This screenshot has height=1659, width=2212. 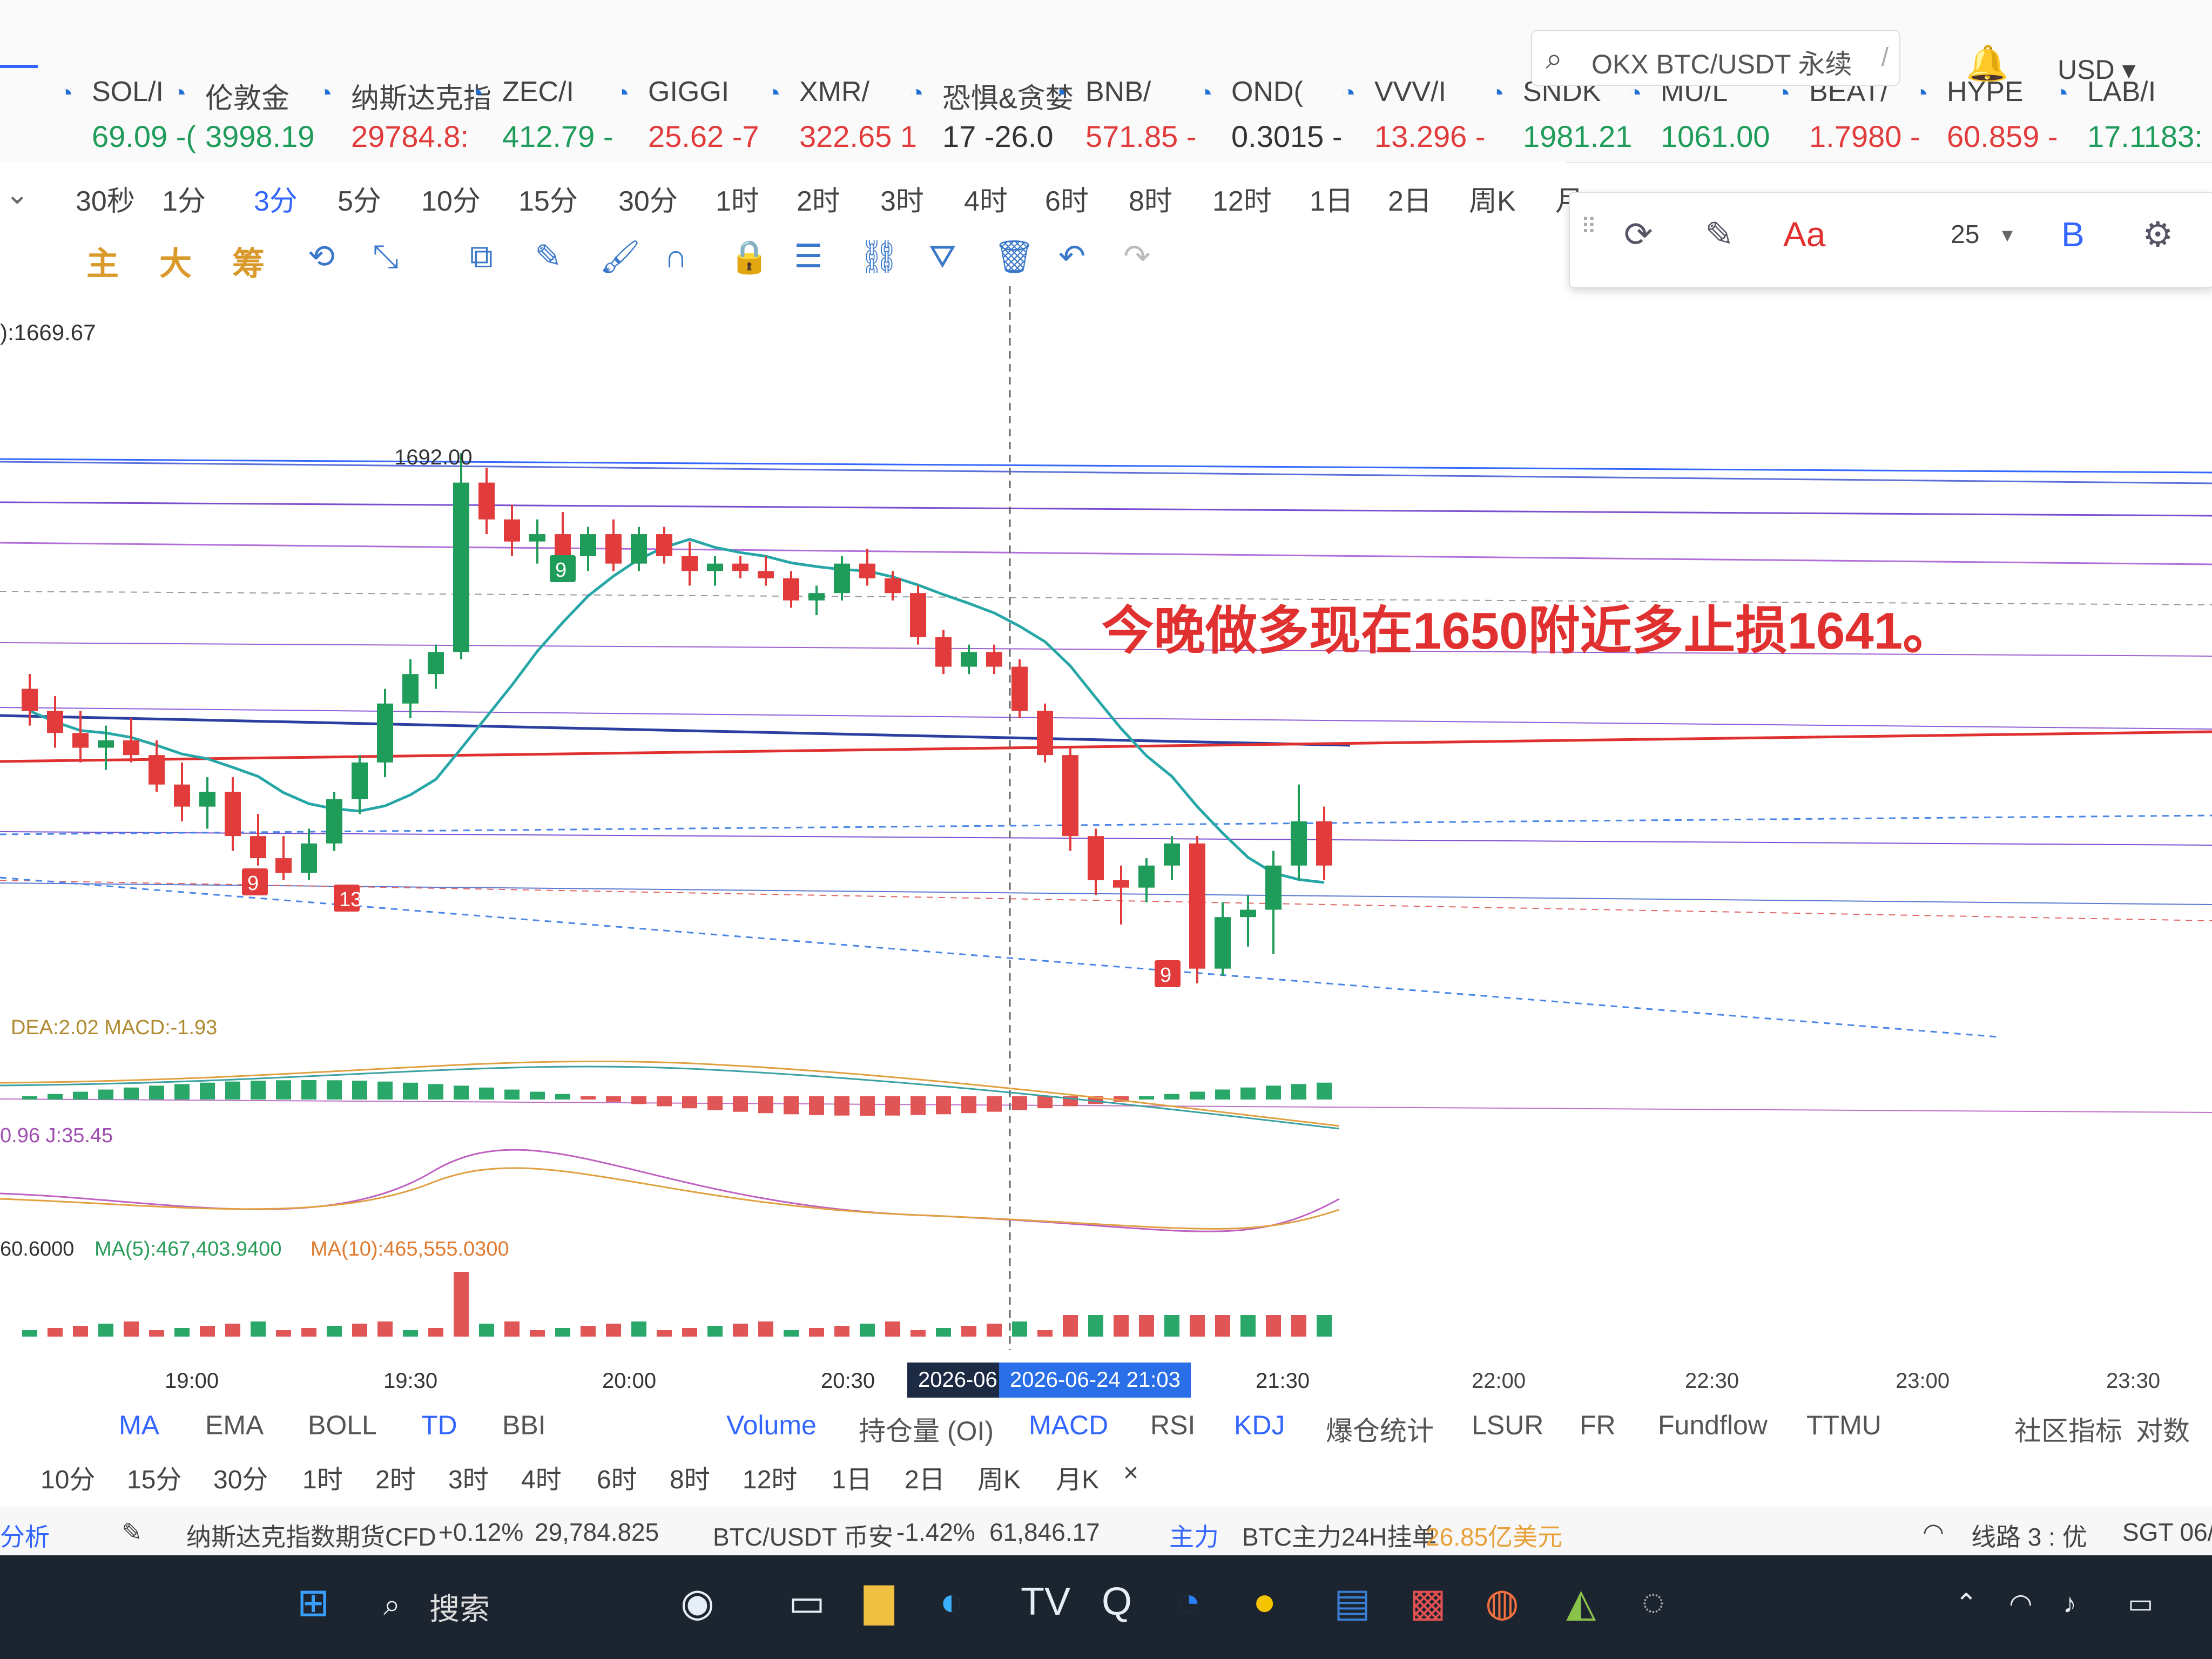 What do you see at coordinates (17, 194) in the screenshot?
I see `chevron-down-icon: ⌄` at bounding box center [17, 194].